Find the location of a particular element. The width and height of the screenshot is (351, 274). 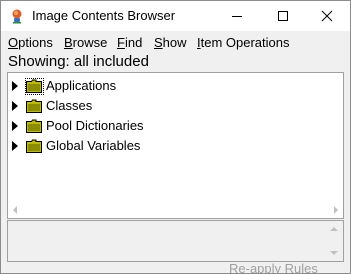

reapply-rules-button: Re-apply Rules is located at coordinates (273, 268).